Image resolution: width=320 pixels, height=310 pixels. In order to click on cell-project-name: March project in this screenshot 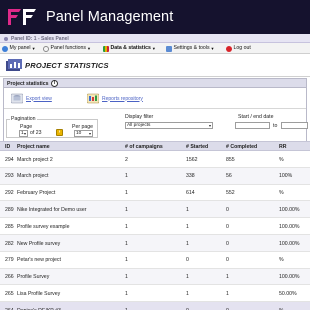, I will do `click(33, 176)`.